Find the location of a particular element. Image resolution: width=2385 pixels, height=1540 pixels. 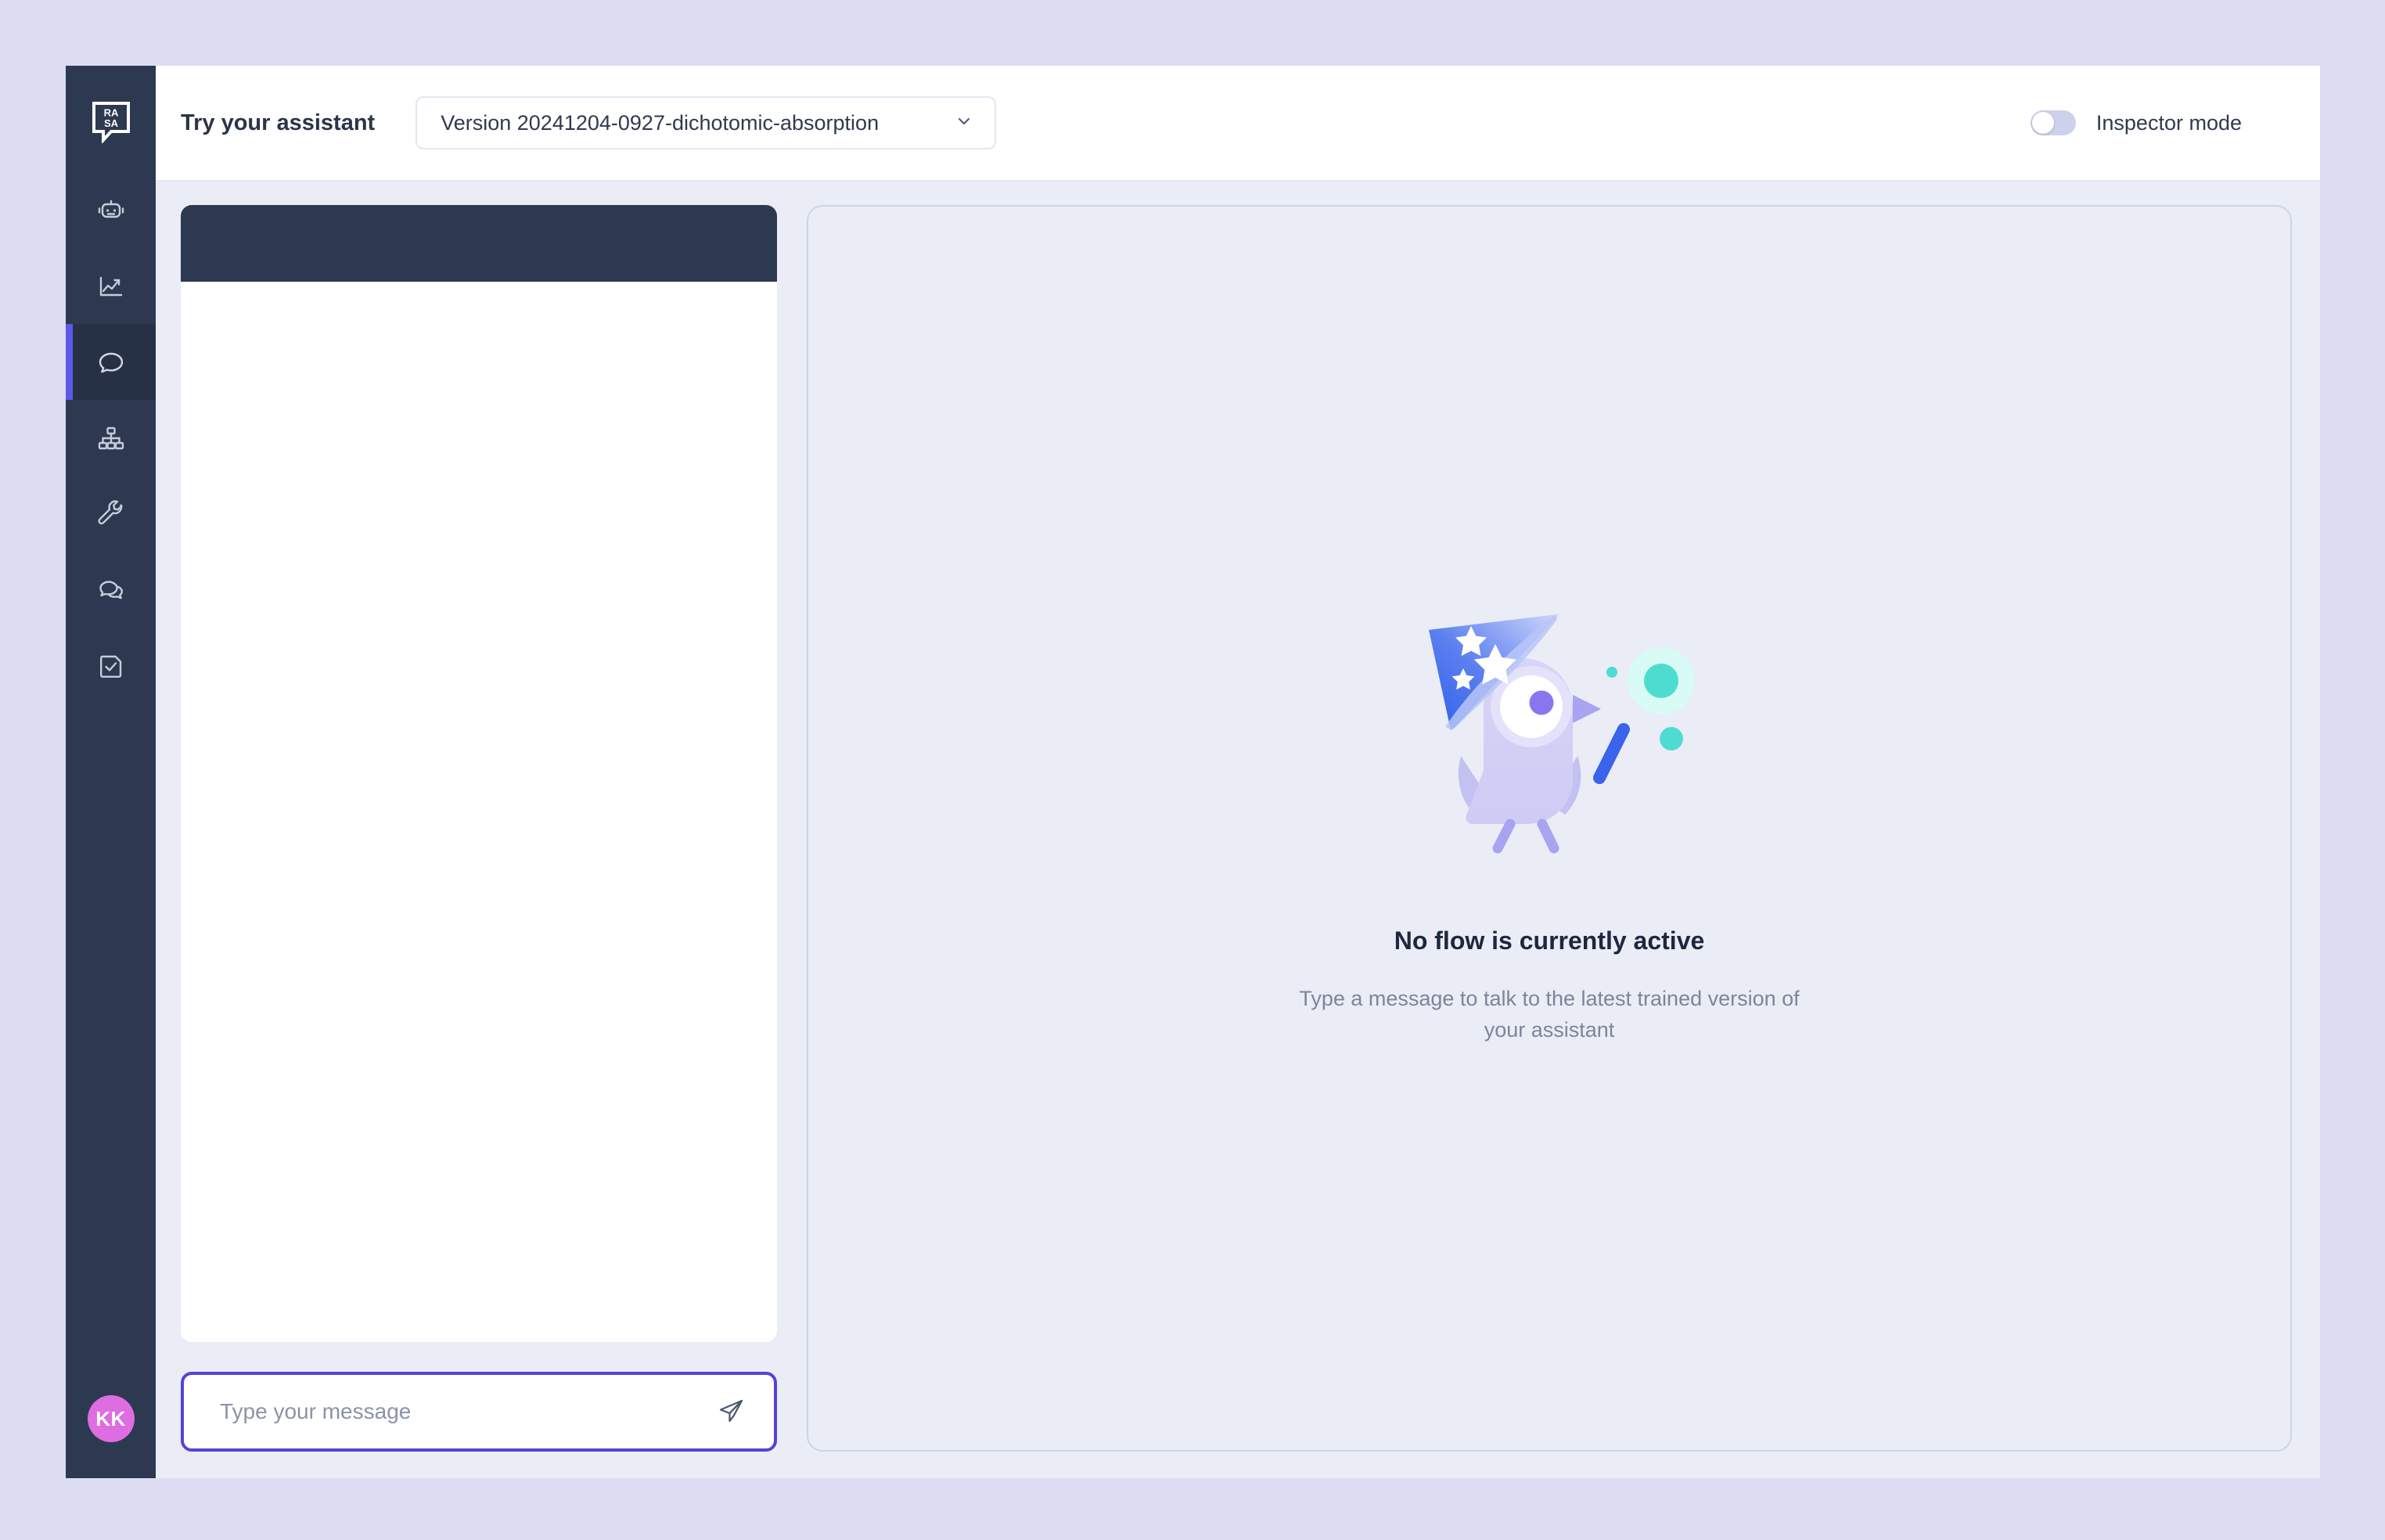

avatar: KK is located at coordinates (111, 1418).